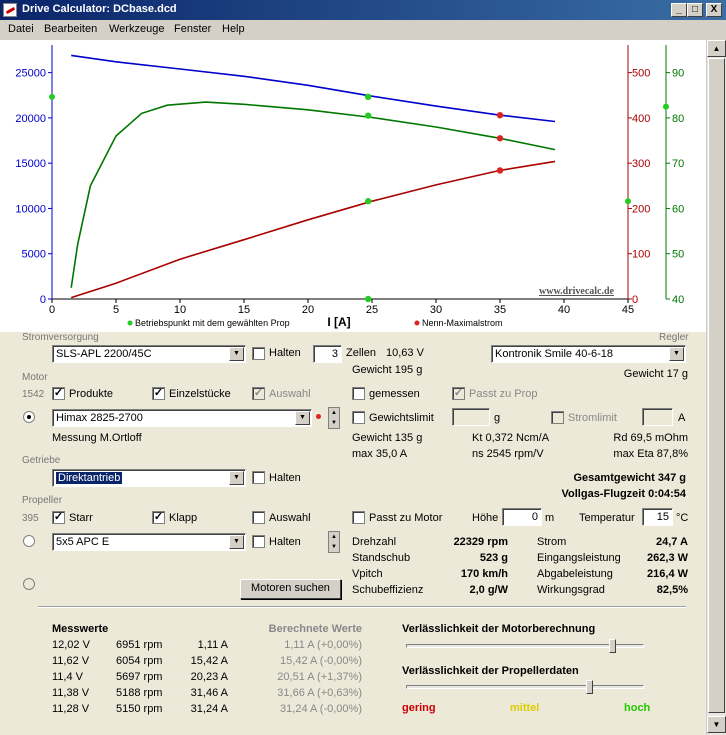 The height and width of the screenshot is (735, 726). Describe the element at coordinates (258, 393) in the screenshot. I see `motor-auswahl-checkbox: ✓` at that location.